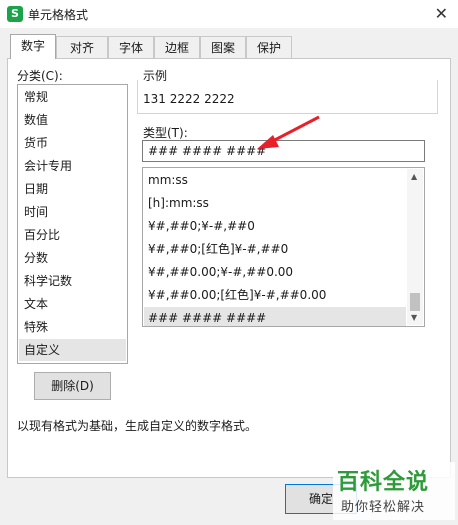  Describe the element at coordinates (72, 189) in the screenshot. I see `category-item-date: 日期` at that location.